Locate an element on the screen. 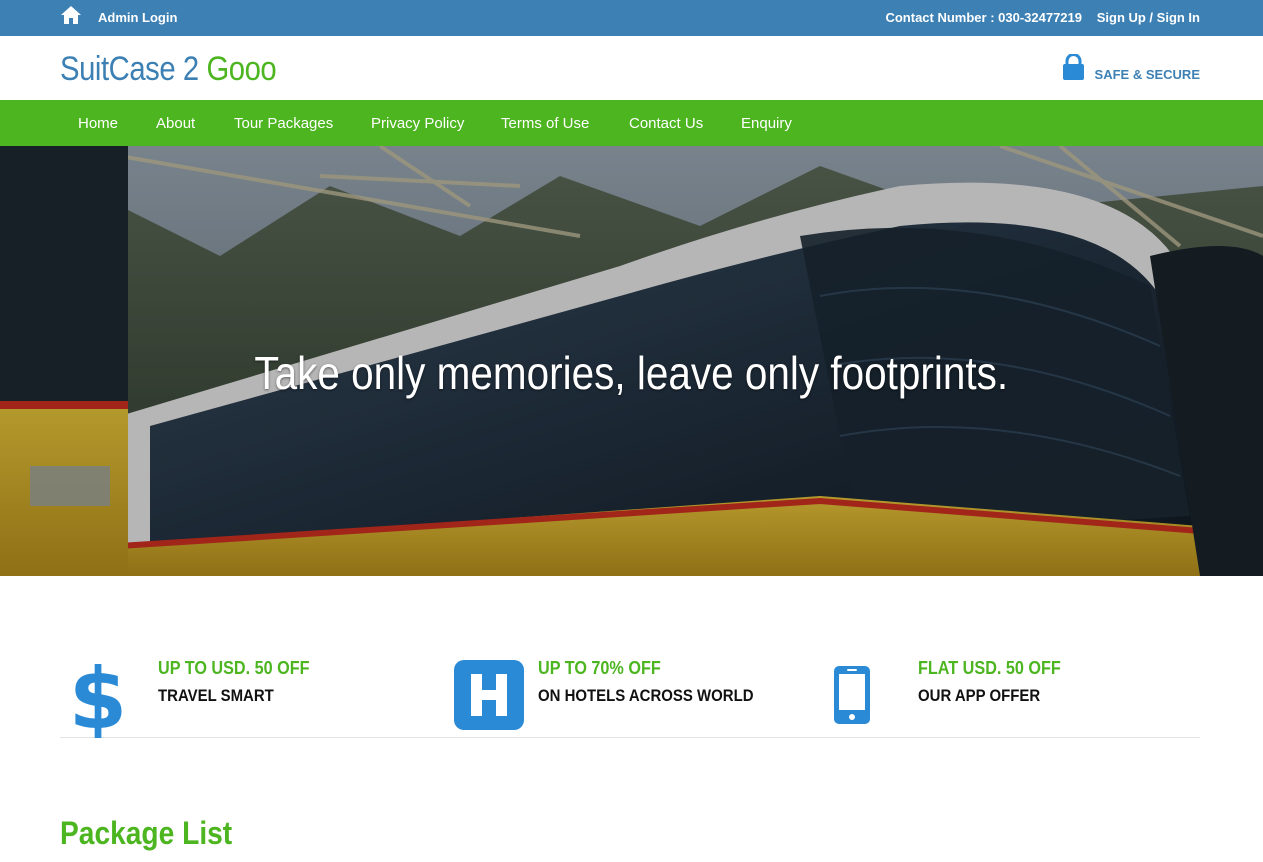 Image resolution: width=1263 pixels, height=862 pixels. dollar-icon: $ is located at coordinates (98, 696).